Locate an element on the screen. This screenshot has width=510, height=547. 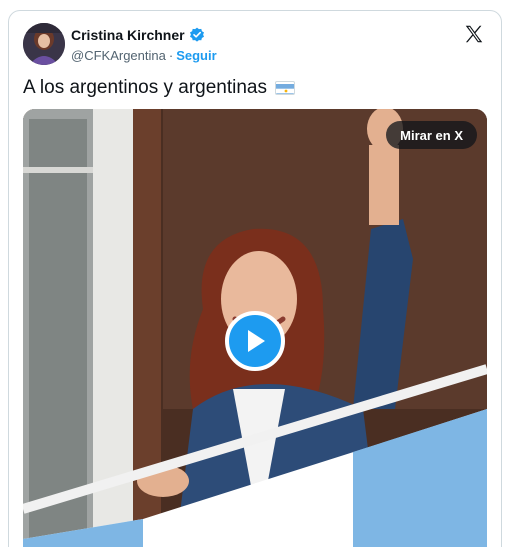
author-handle: @CFKArgentina is located at coordinates (118, 55).